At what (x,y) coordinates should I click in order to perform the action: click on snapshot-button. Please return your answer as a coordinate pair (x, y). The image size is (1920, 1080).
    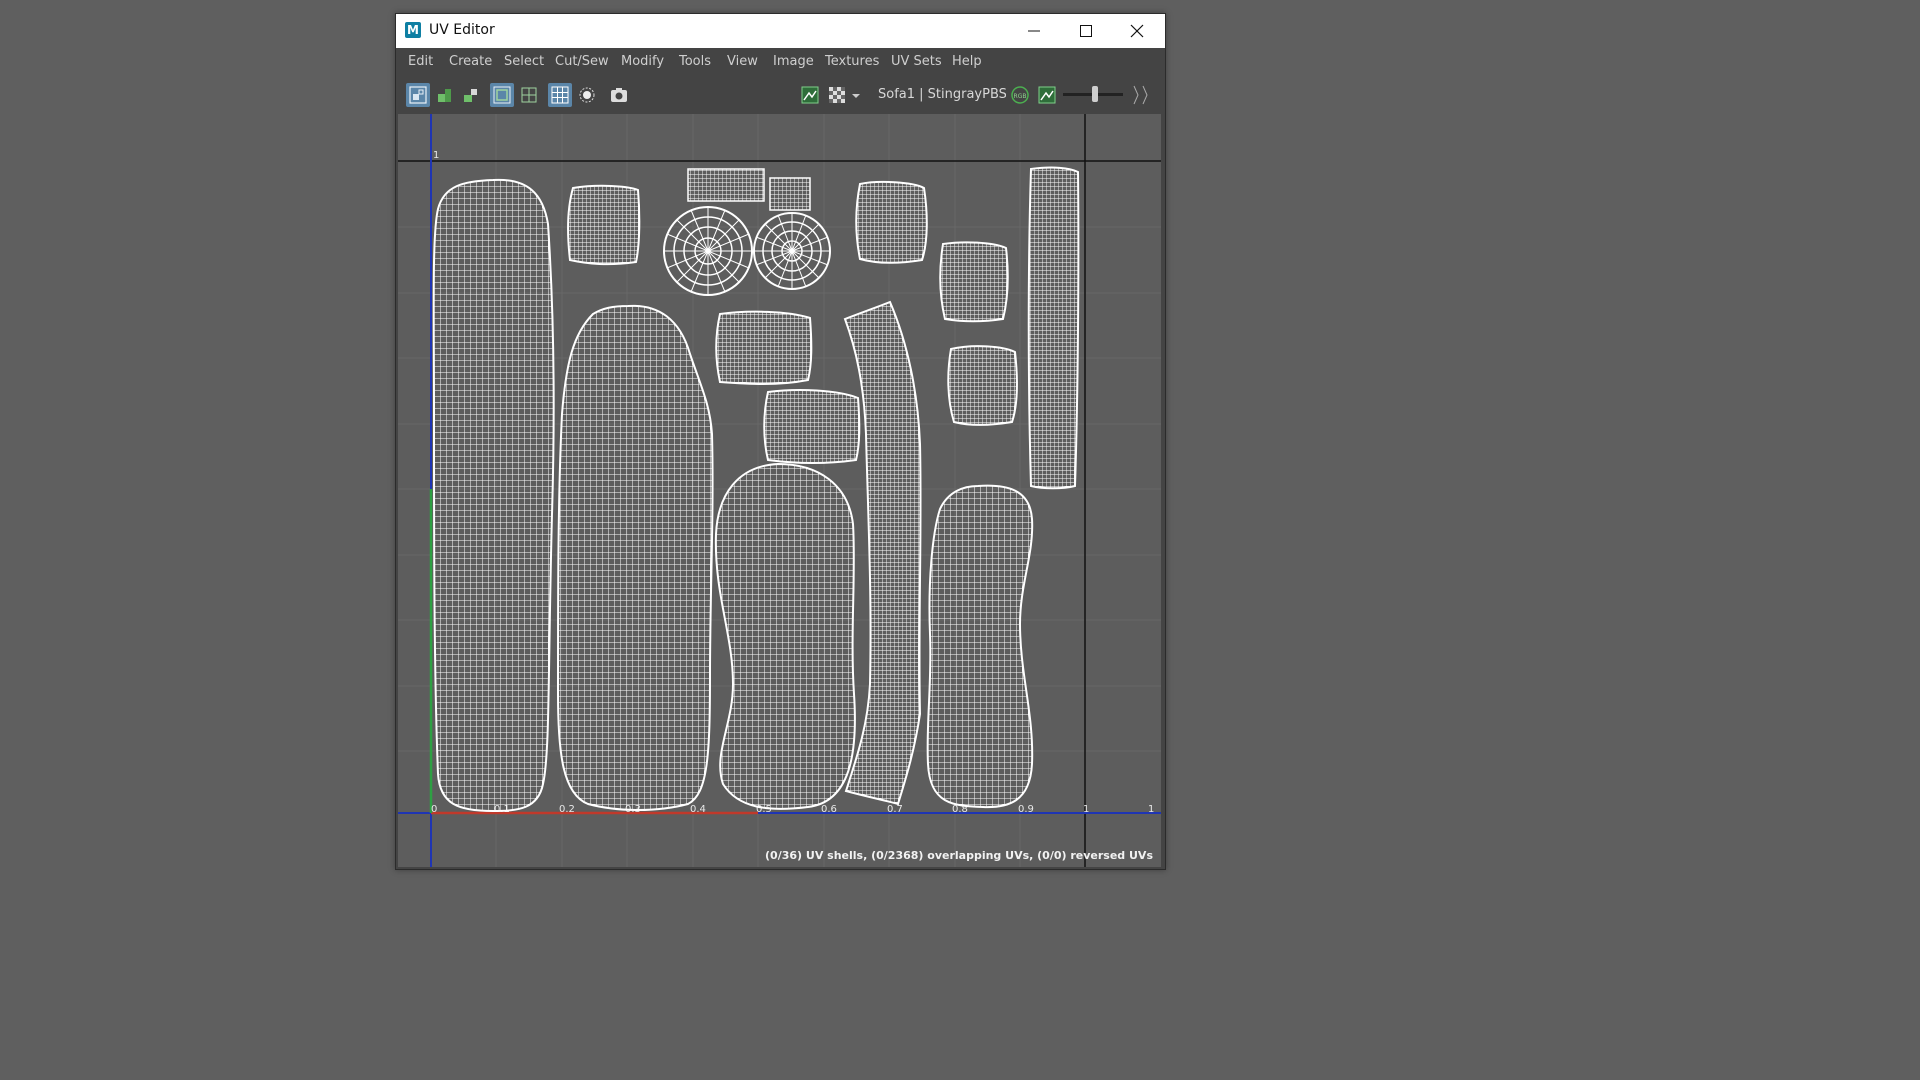
    Looking at the image, I should click on (619, 95).